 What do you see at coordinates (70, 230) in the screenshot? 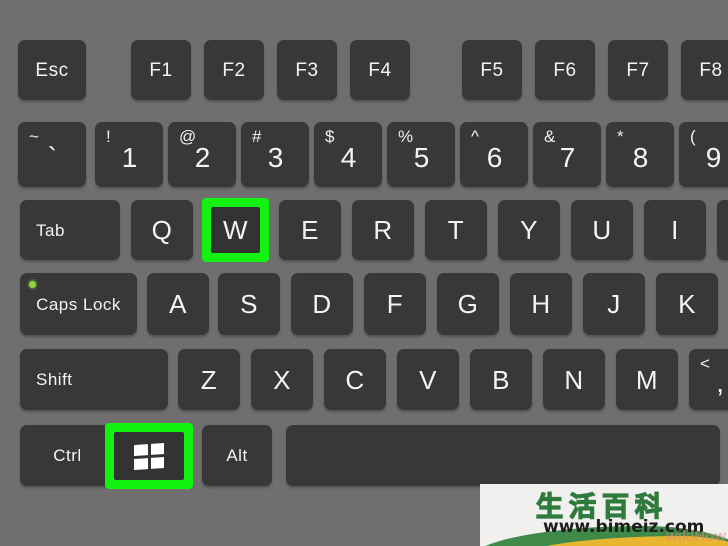
I see `key-tab: Tab` at bounding box center [70, 230].